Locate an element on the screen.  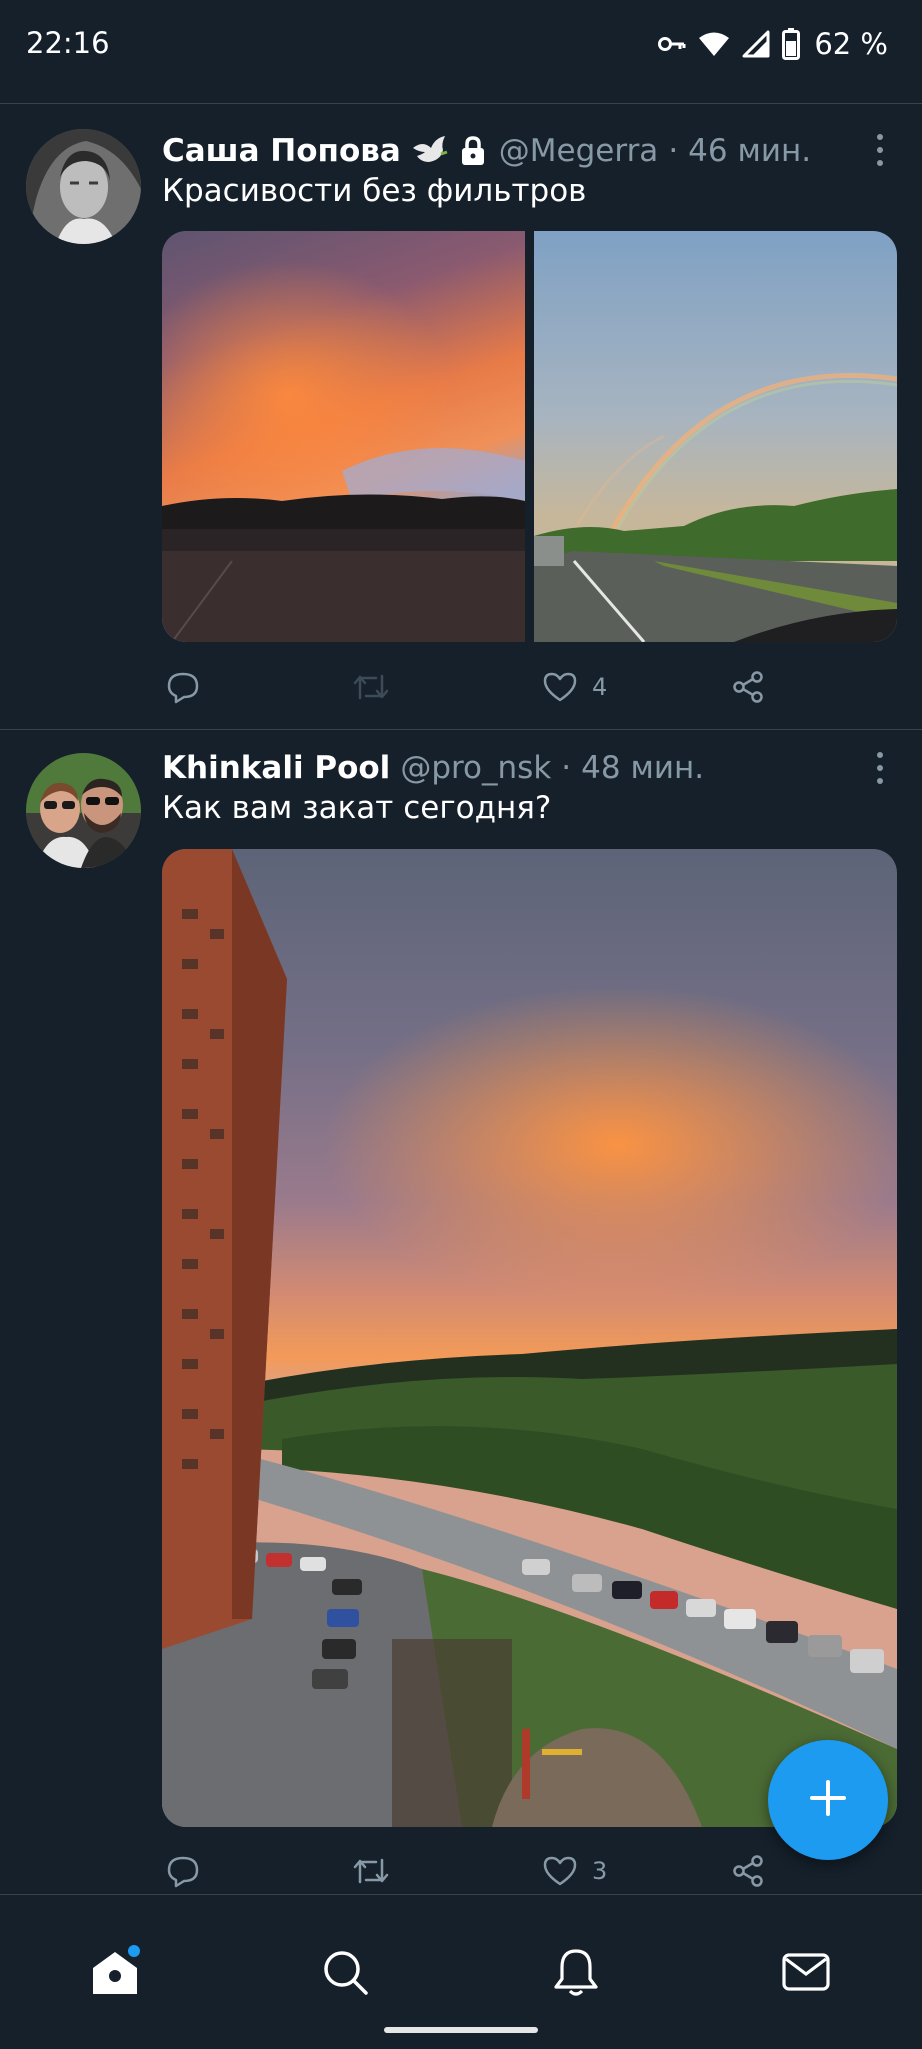
nav-messages is located at coordinates (806, 1974).